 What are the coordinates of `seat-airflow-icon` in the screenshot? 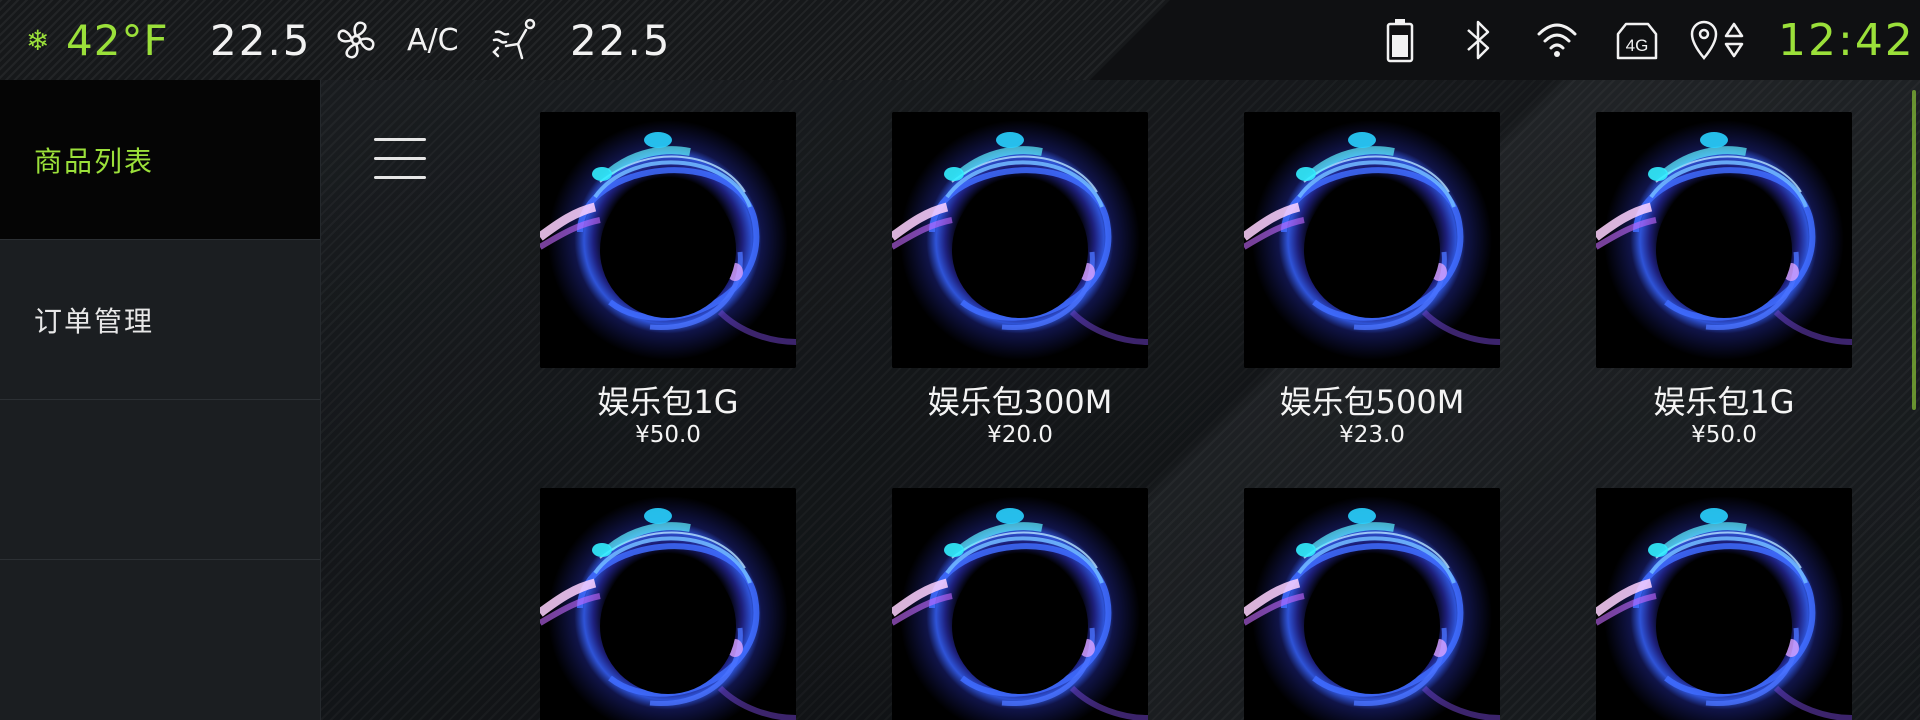 It's located at (515, 40).